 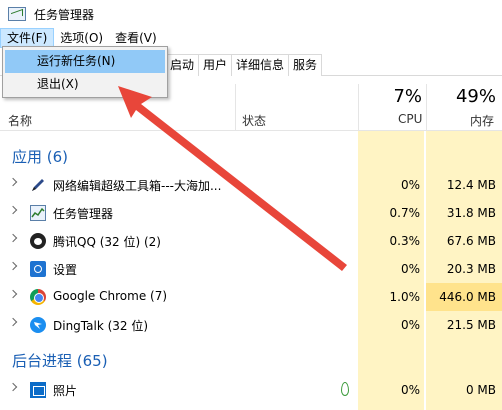 I want to click on column-header-memory: 内存, so click(x=482, y=120).